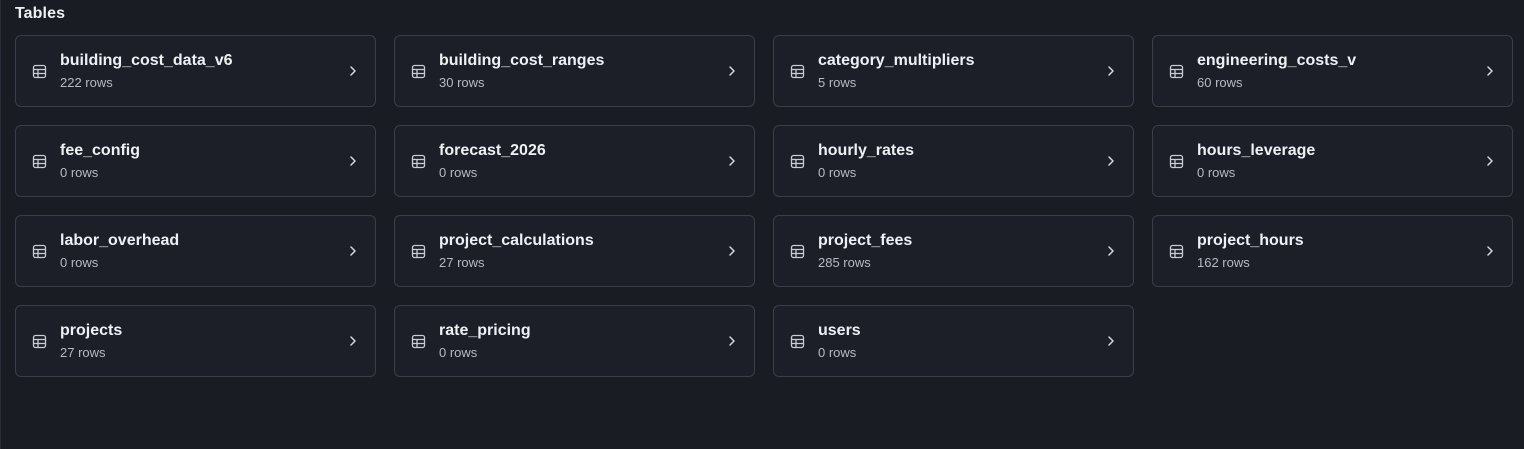 The image size is (1524, 449). Describe the element at coordinates (522, 60) in the screenshot. I see `table-name: building_cost_ranges` at that location.